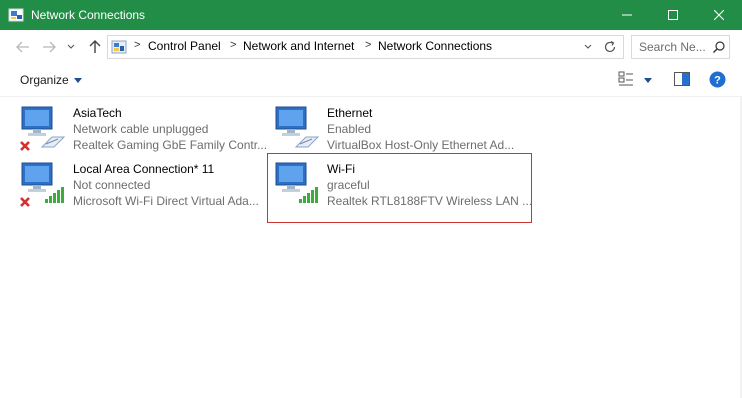  I want to click on close-icon, so click(719, 15).